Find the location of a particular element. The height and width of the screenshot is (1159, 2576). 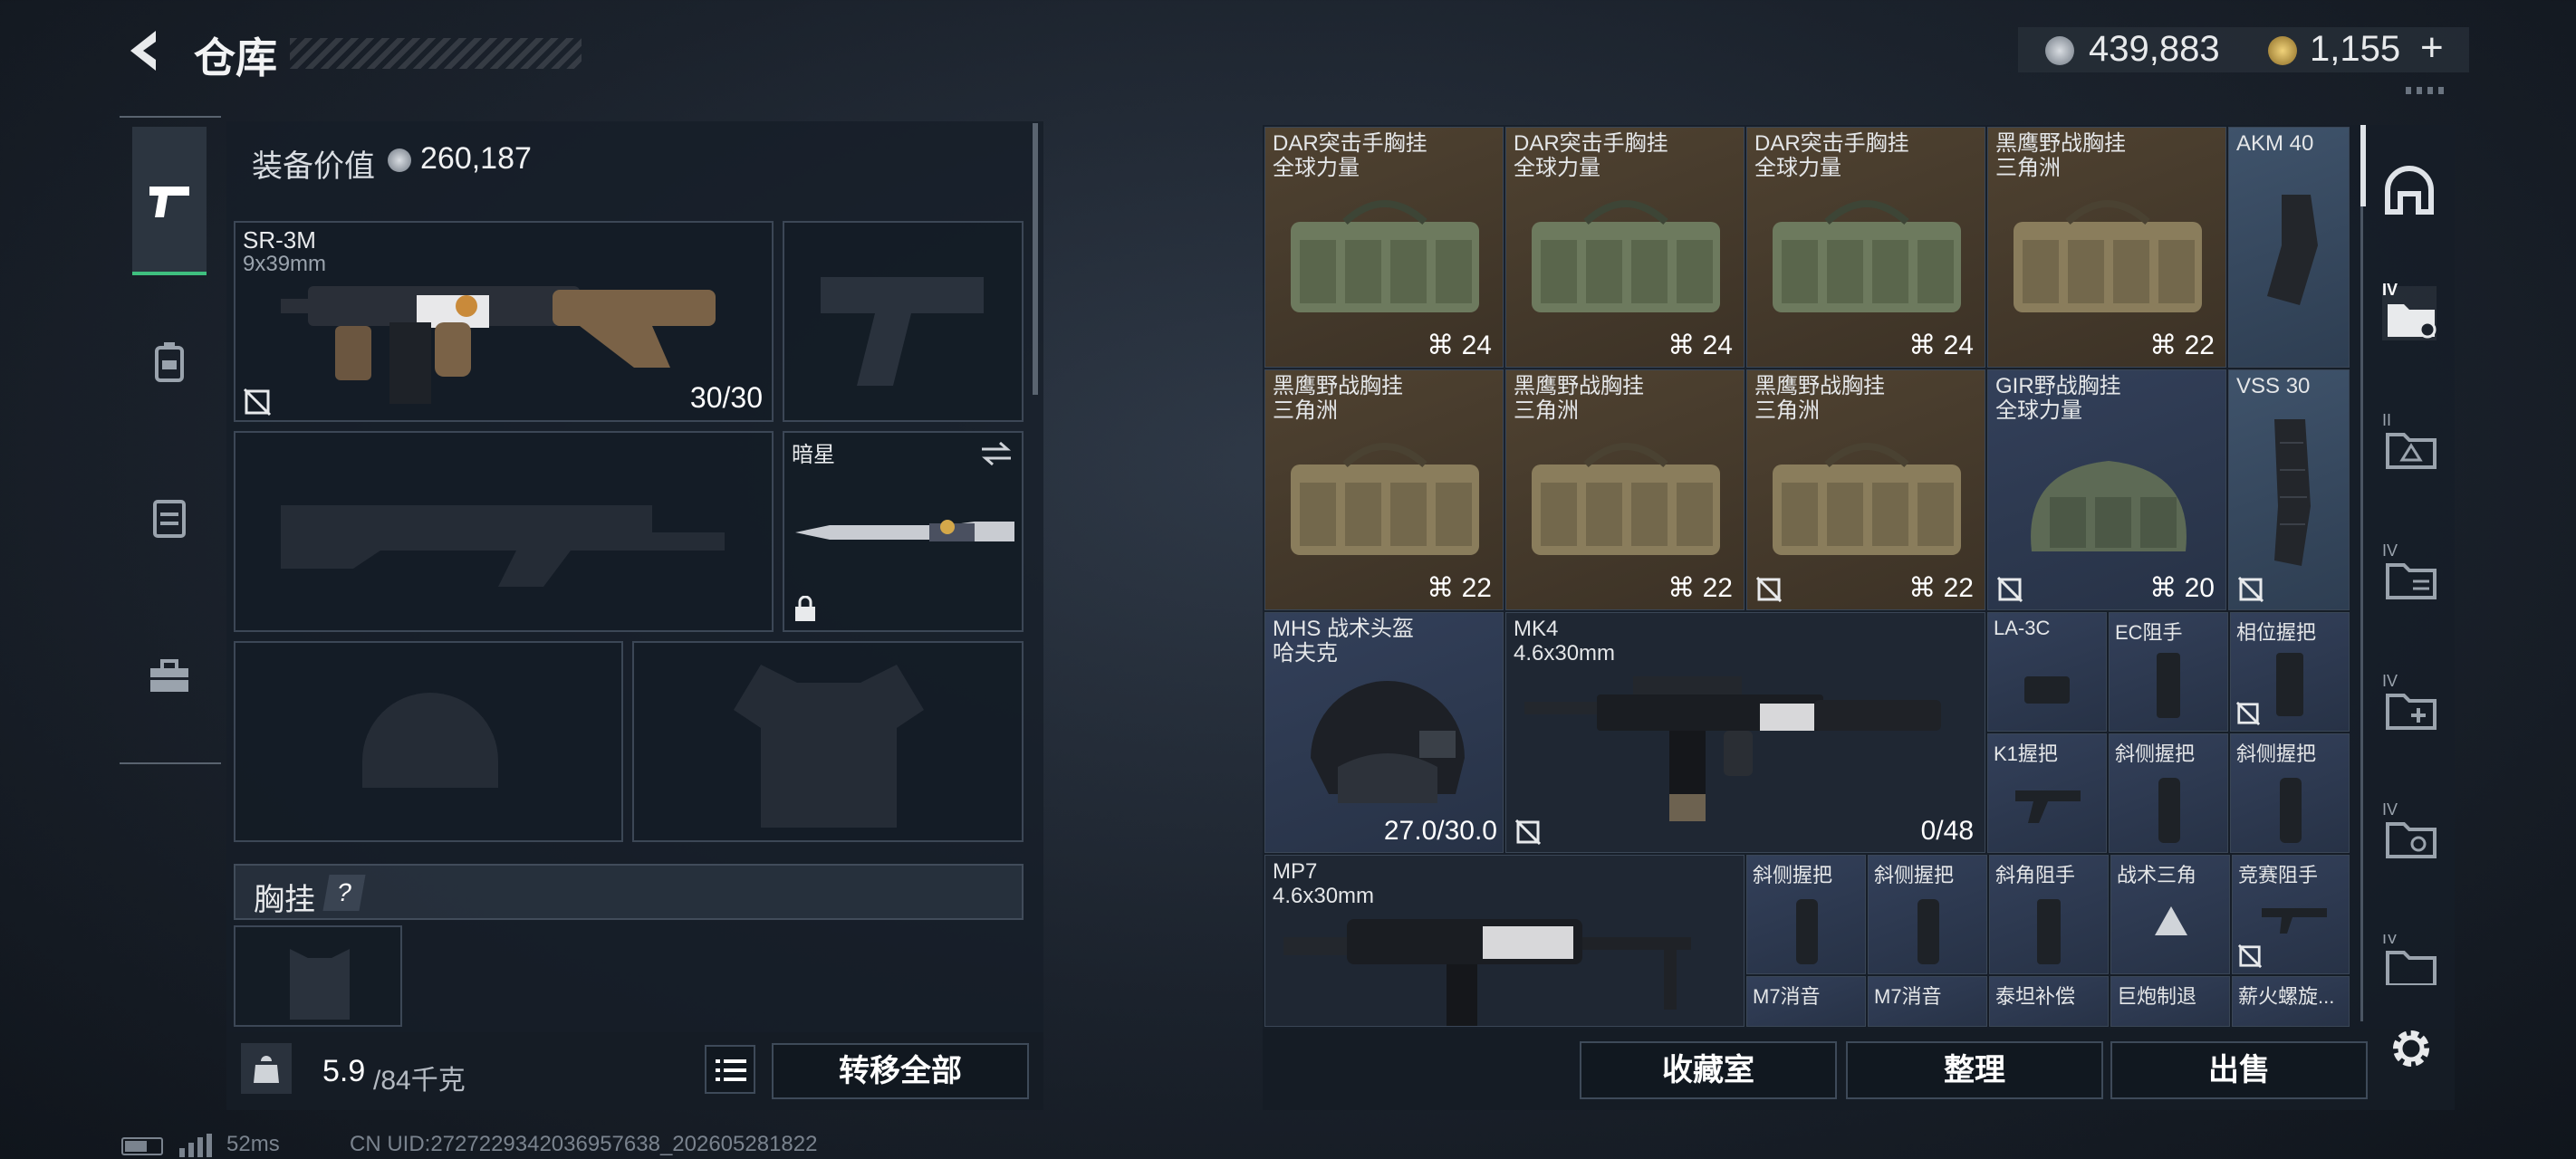

attachment-item: 巨炮制退 is located at coordinates (2170, 1001).